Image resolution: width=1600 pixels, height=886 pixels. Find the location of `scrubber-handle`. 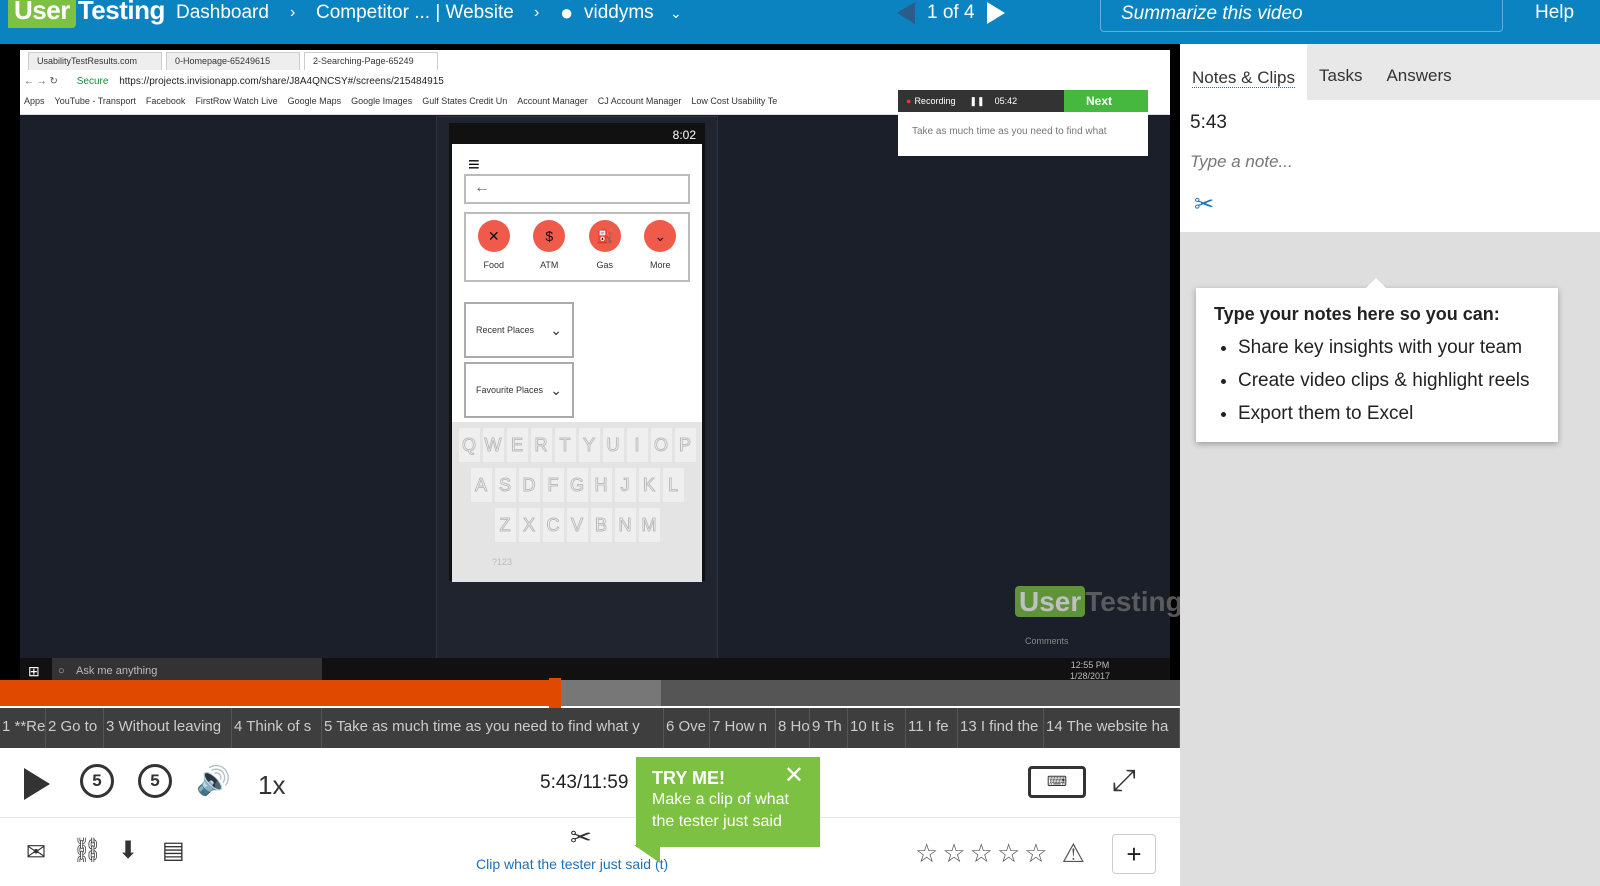

scrubber-handle is located at coordinates (554, 694).